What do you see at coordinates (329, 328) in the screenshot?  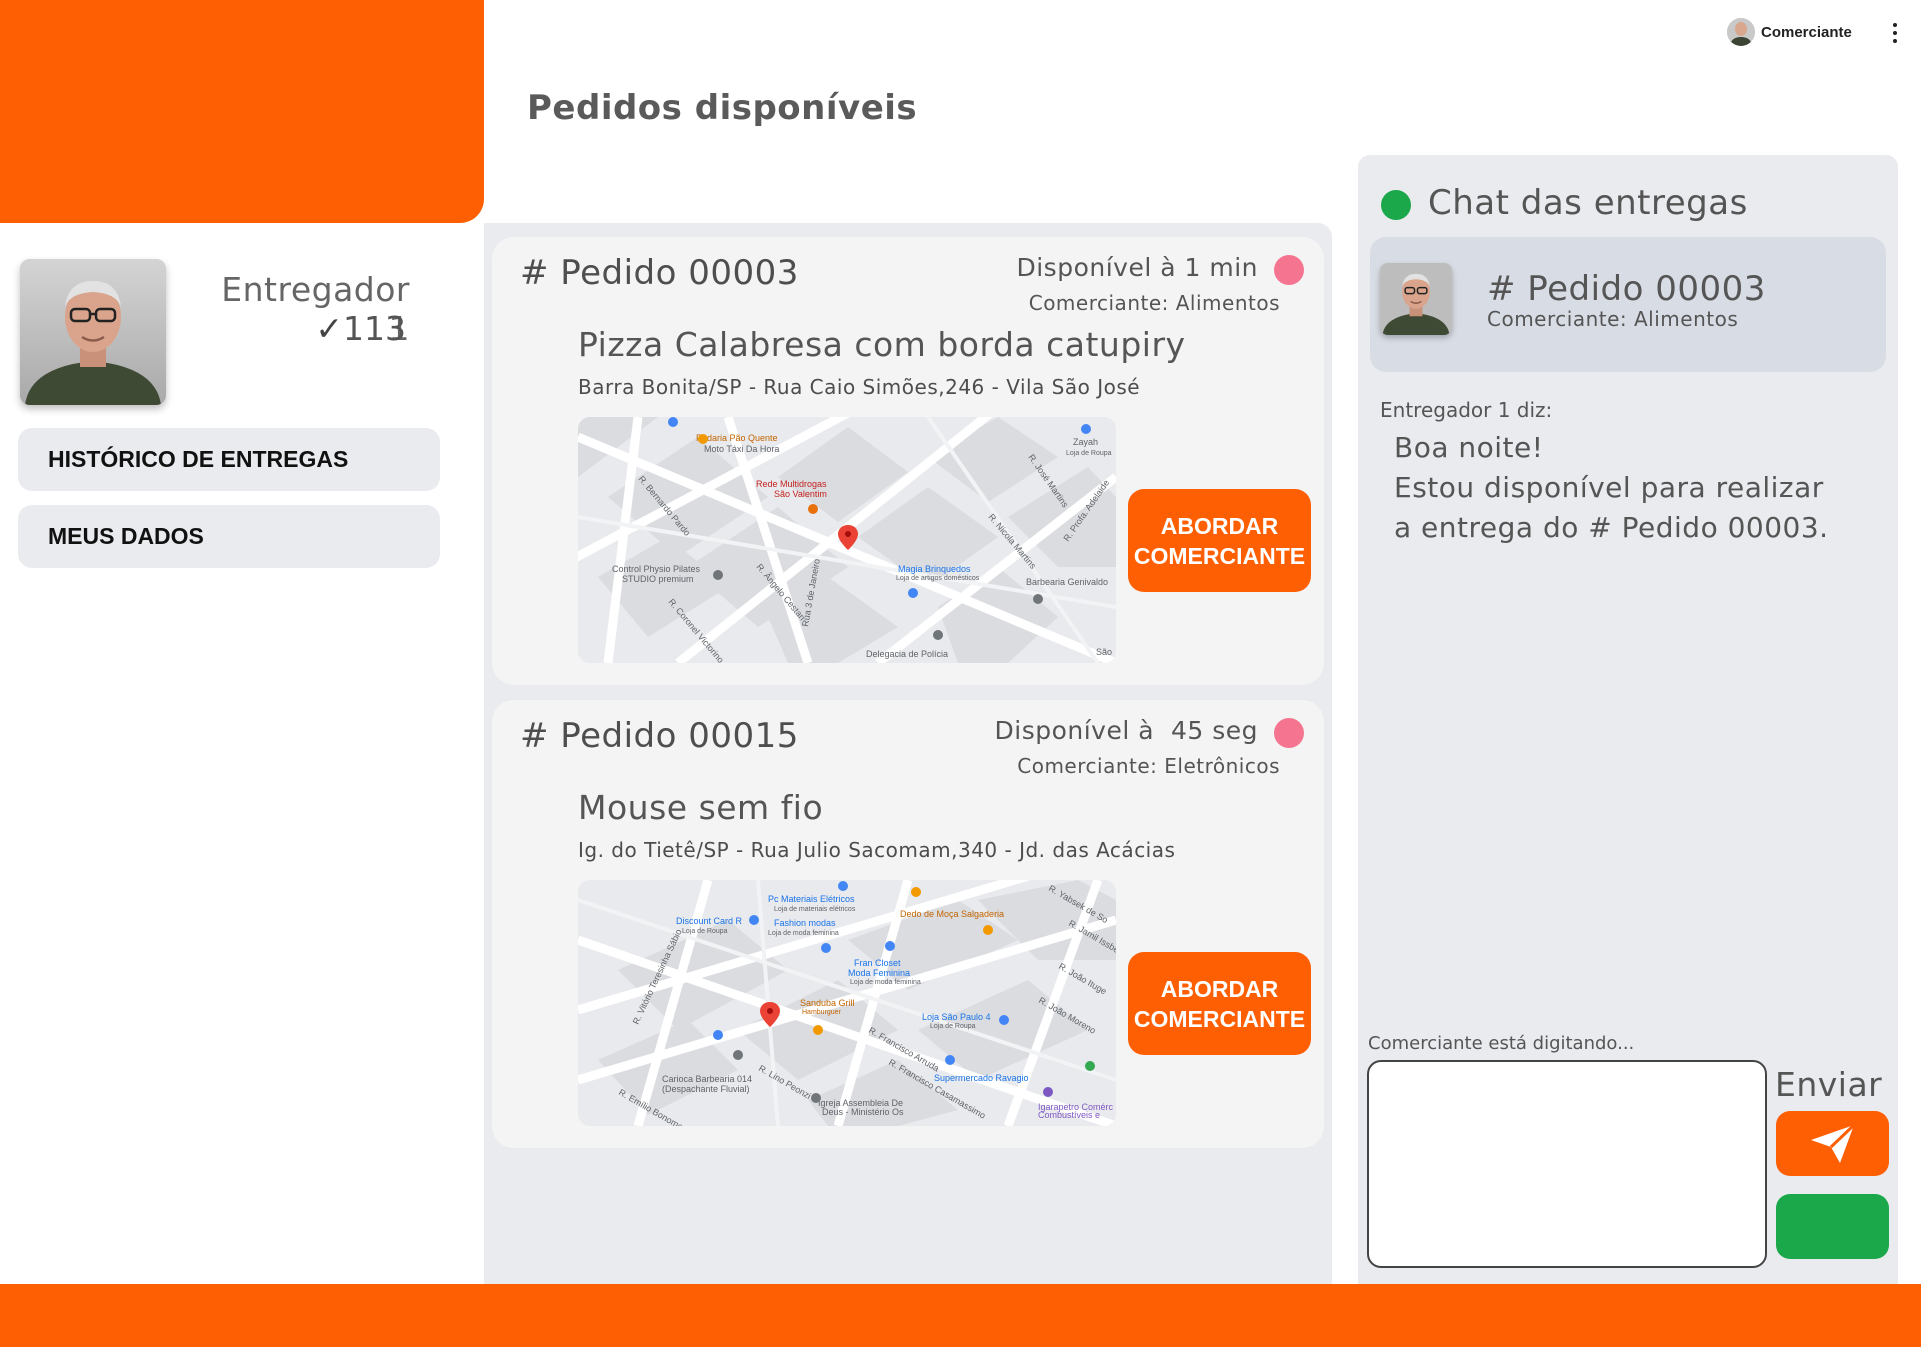 I see `check-icon: ✓` at bounding box center [329, 328].